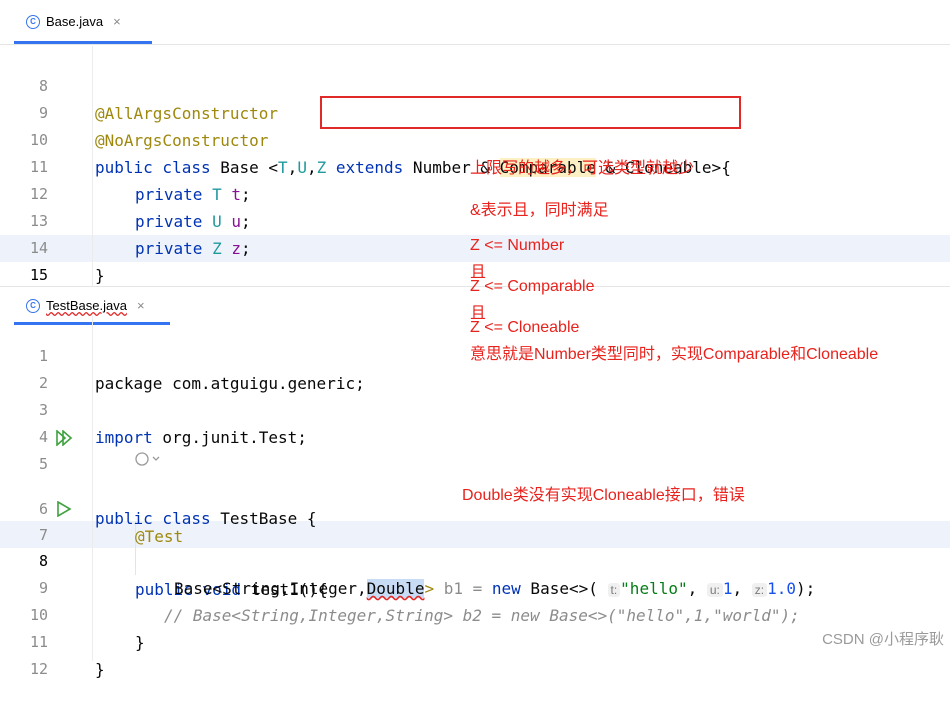 This screenshot has height=710, width=950. What do you see at coordinates (475, 476) in the screenshot?
I see `code-line: 5 public class TestBase {` at bounding box center [475, 476].